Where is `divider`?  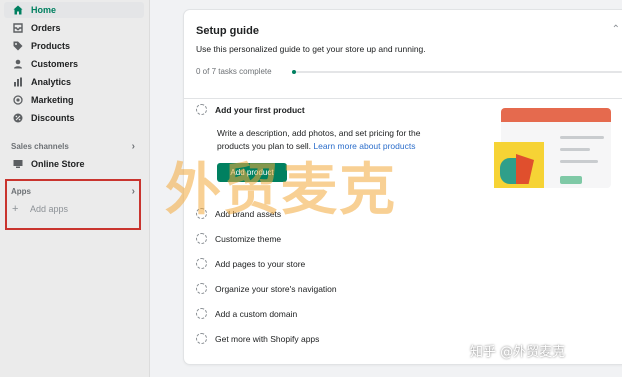
divider is located at coordinates (403, 98).